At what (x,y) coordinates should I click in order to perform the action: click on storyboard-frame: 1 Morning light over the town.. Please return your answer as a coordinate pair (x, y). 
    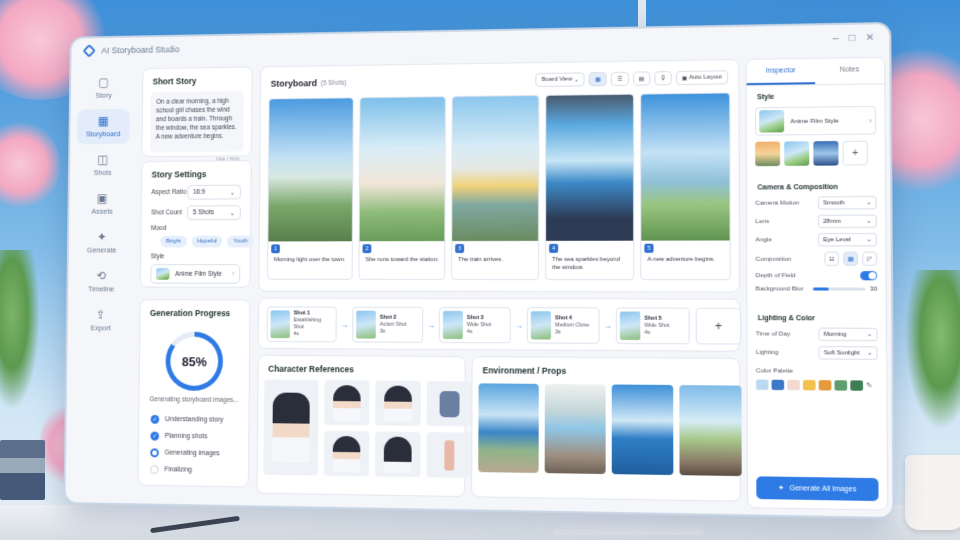
    Looking at the image, I should click on (310, 188).